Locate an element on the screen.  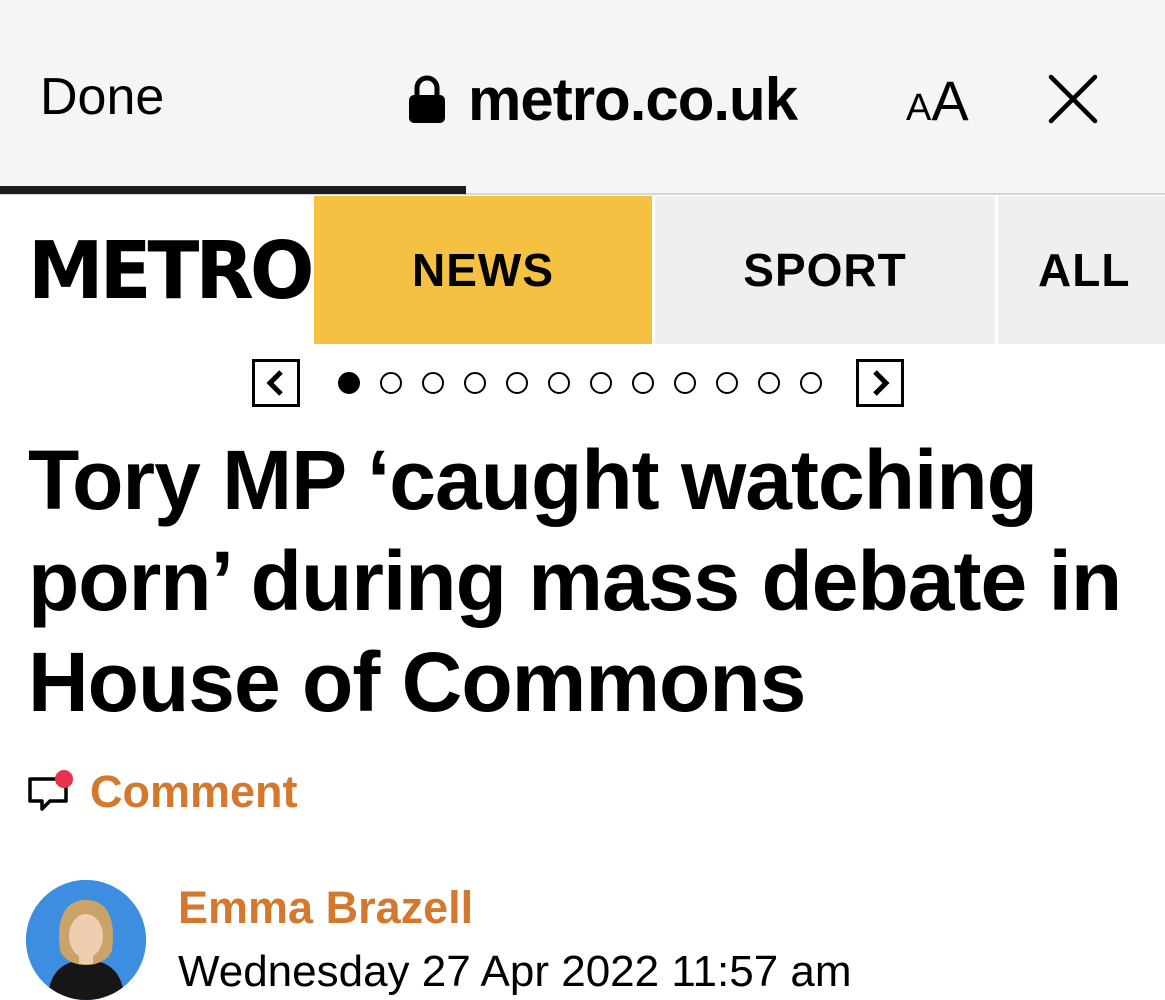
chevron-right-icon is located at coordinates (881, 383).